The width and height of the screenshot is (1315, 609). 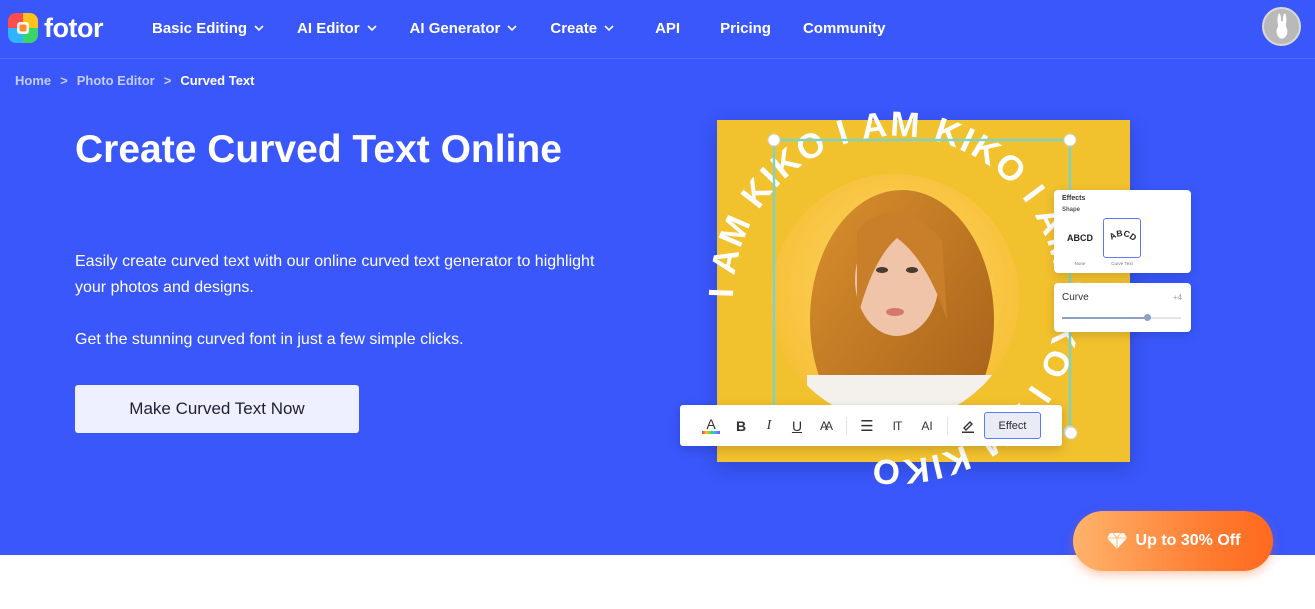 I want to click on highlighter-icon, so click(x=968, y=426).